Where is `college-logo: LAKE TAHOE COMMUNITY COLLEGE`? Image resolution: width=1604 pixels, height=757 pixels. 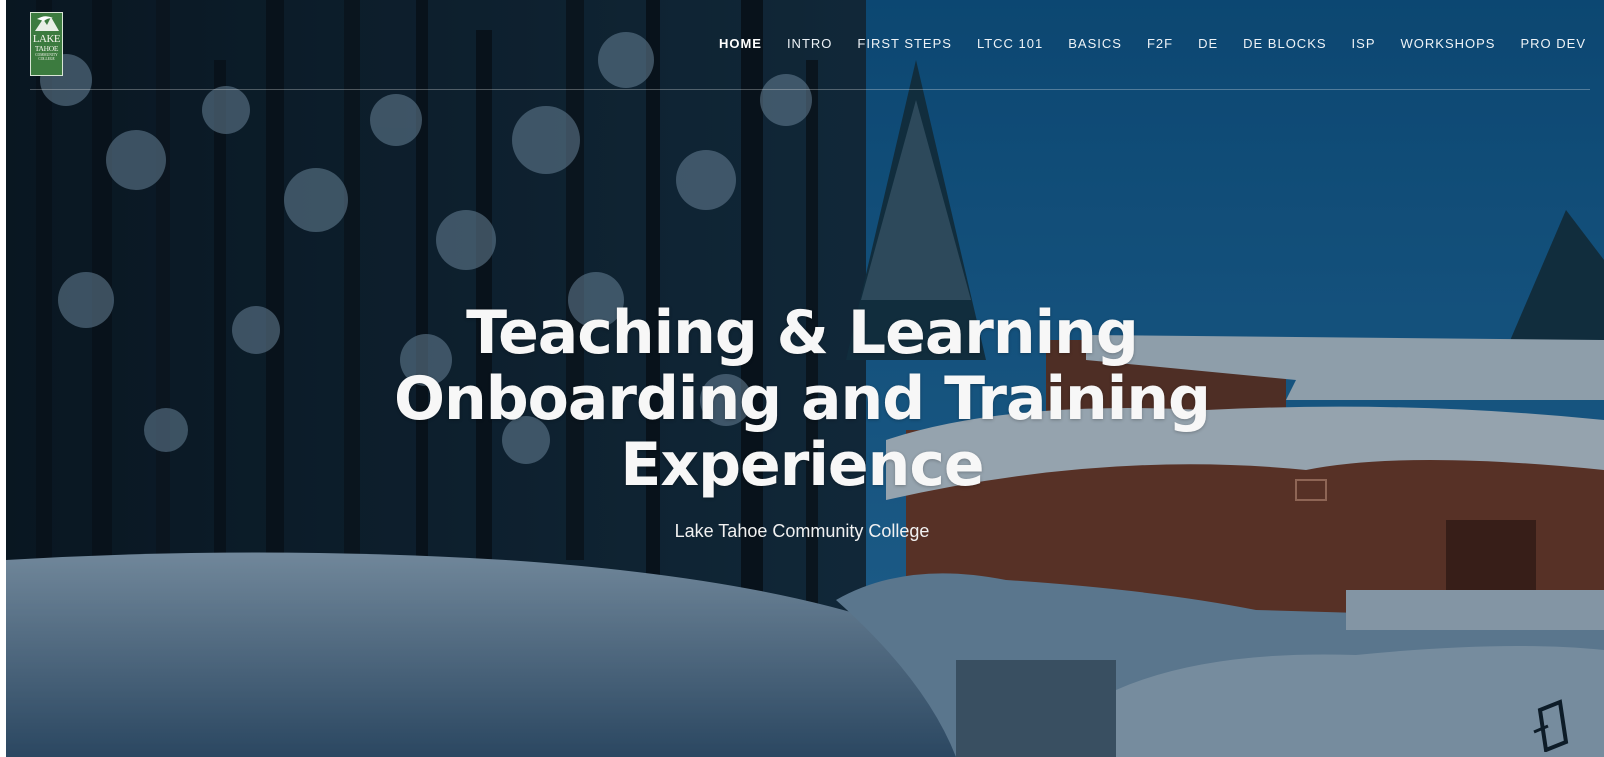 college-logo: LAKE TAHOE COMMUNITY COLLEGE is located at coordinates (46, 44).